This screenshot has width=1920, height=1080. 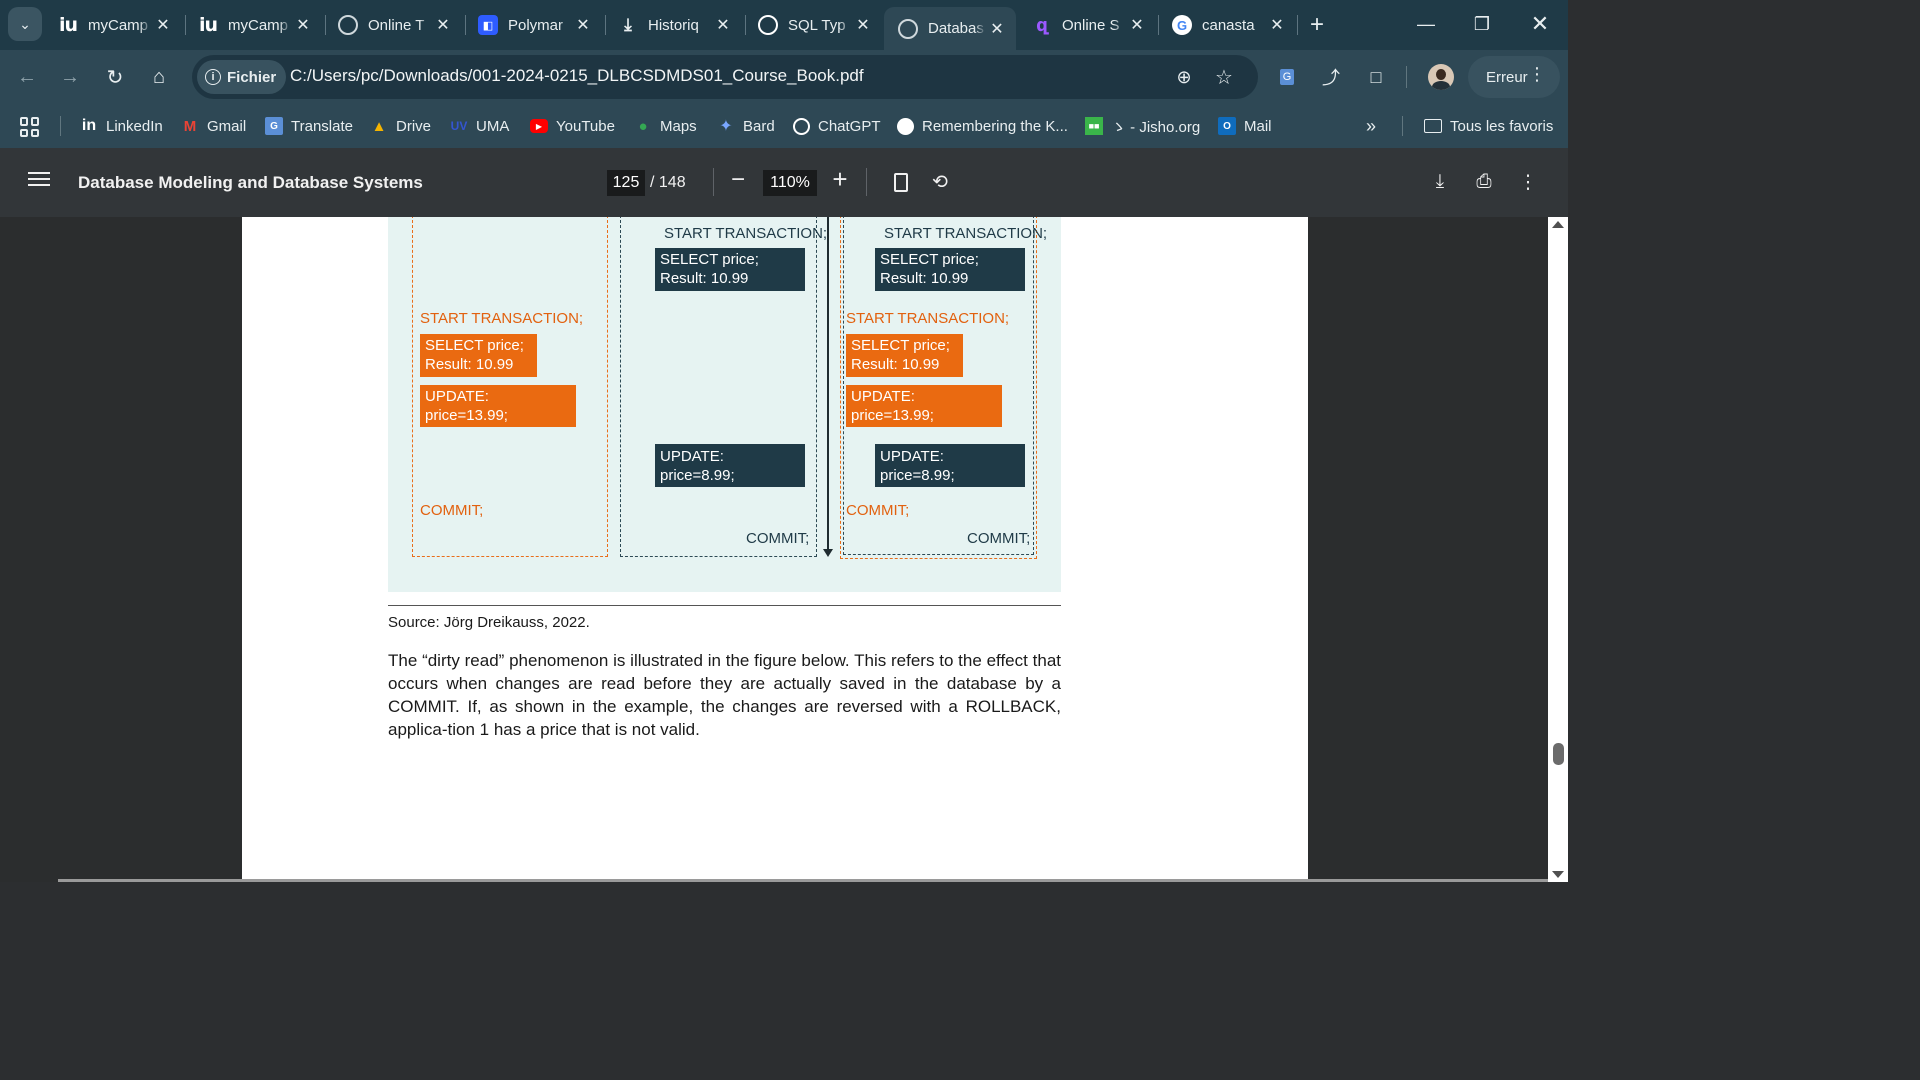 I want to click on site-info-chip: i Fichier, so click(x=242, y=77).